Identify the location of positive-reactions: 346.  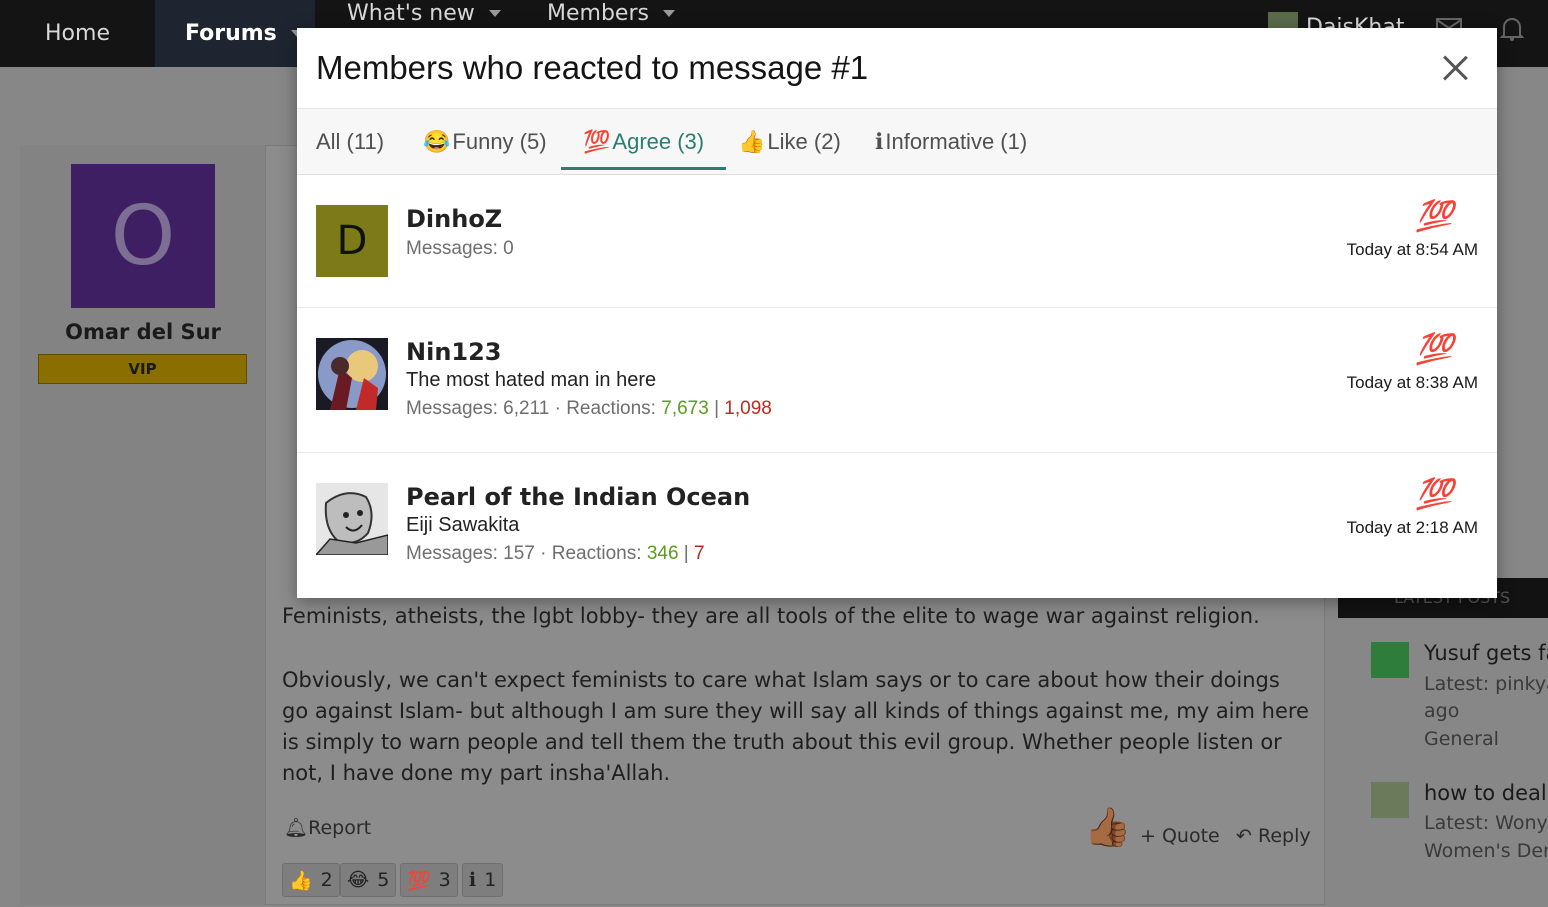
(662, 553).